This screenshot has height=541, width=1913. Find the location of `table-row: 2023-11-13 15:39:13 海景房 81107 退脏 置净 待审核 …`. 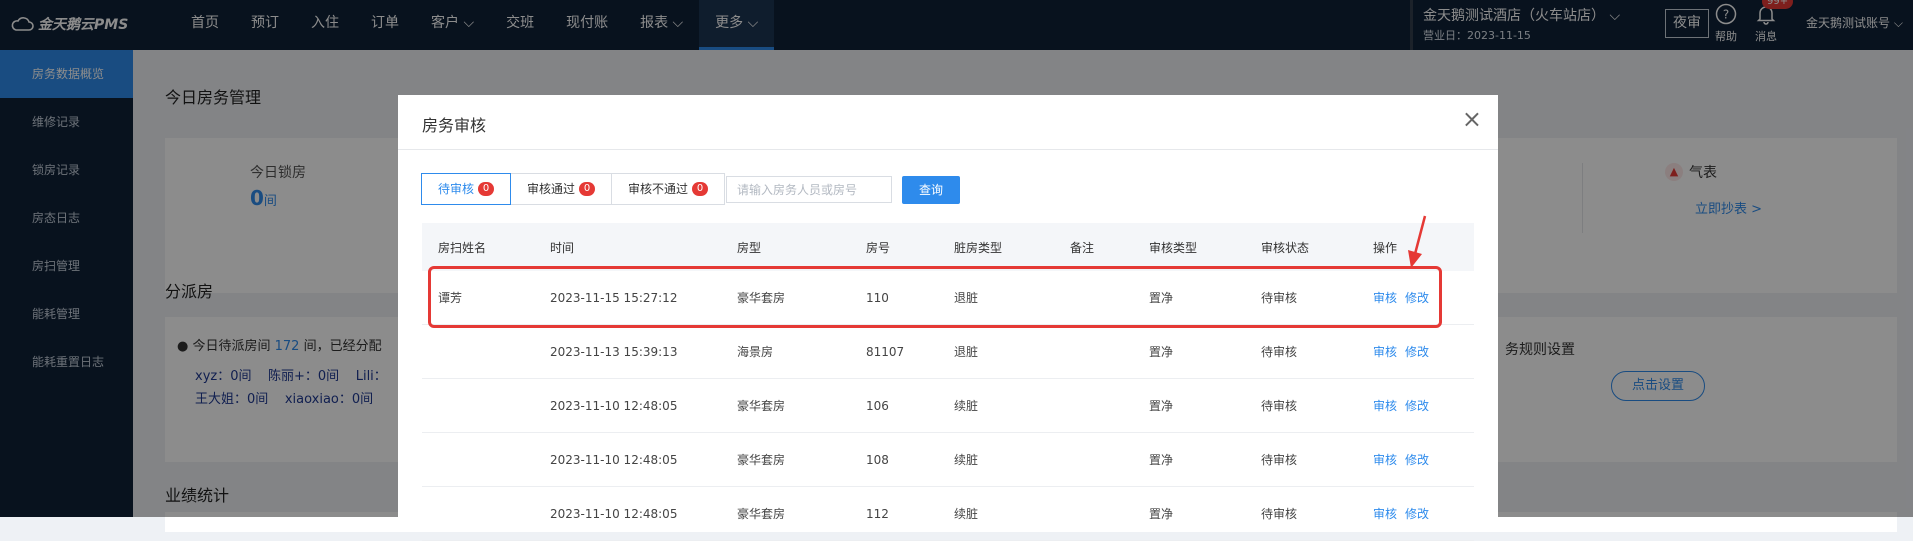

table-row: 2023-11-13 15:39:13 海景房 81107 退脏 置净 待审核 … is located at coordinates (948, 351).